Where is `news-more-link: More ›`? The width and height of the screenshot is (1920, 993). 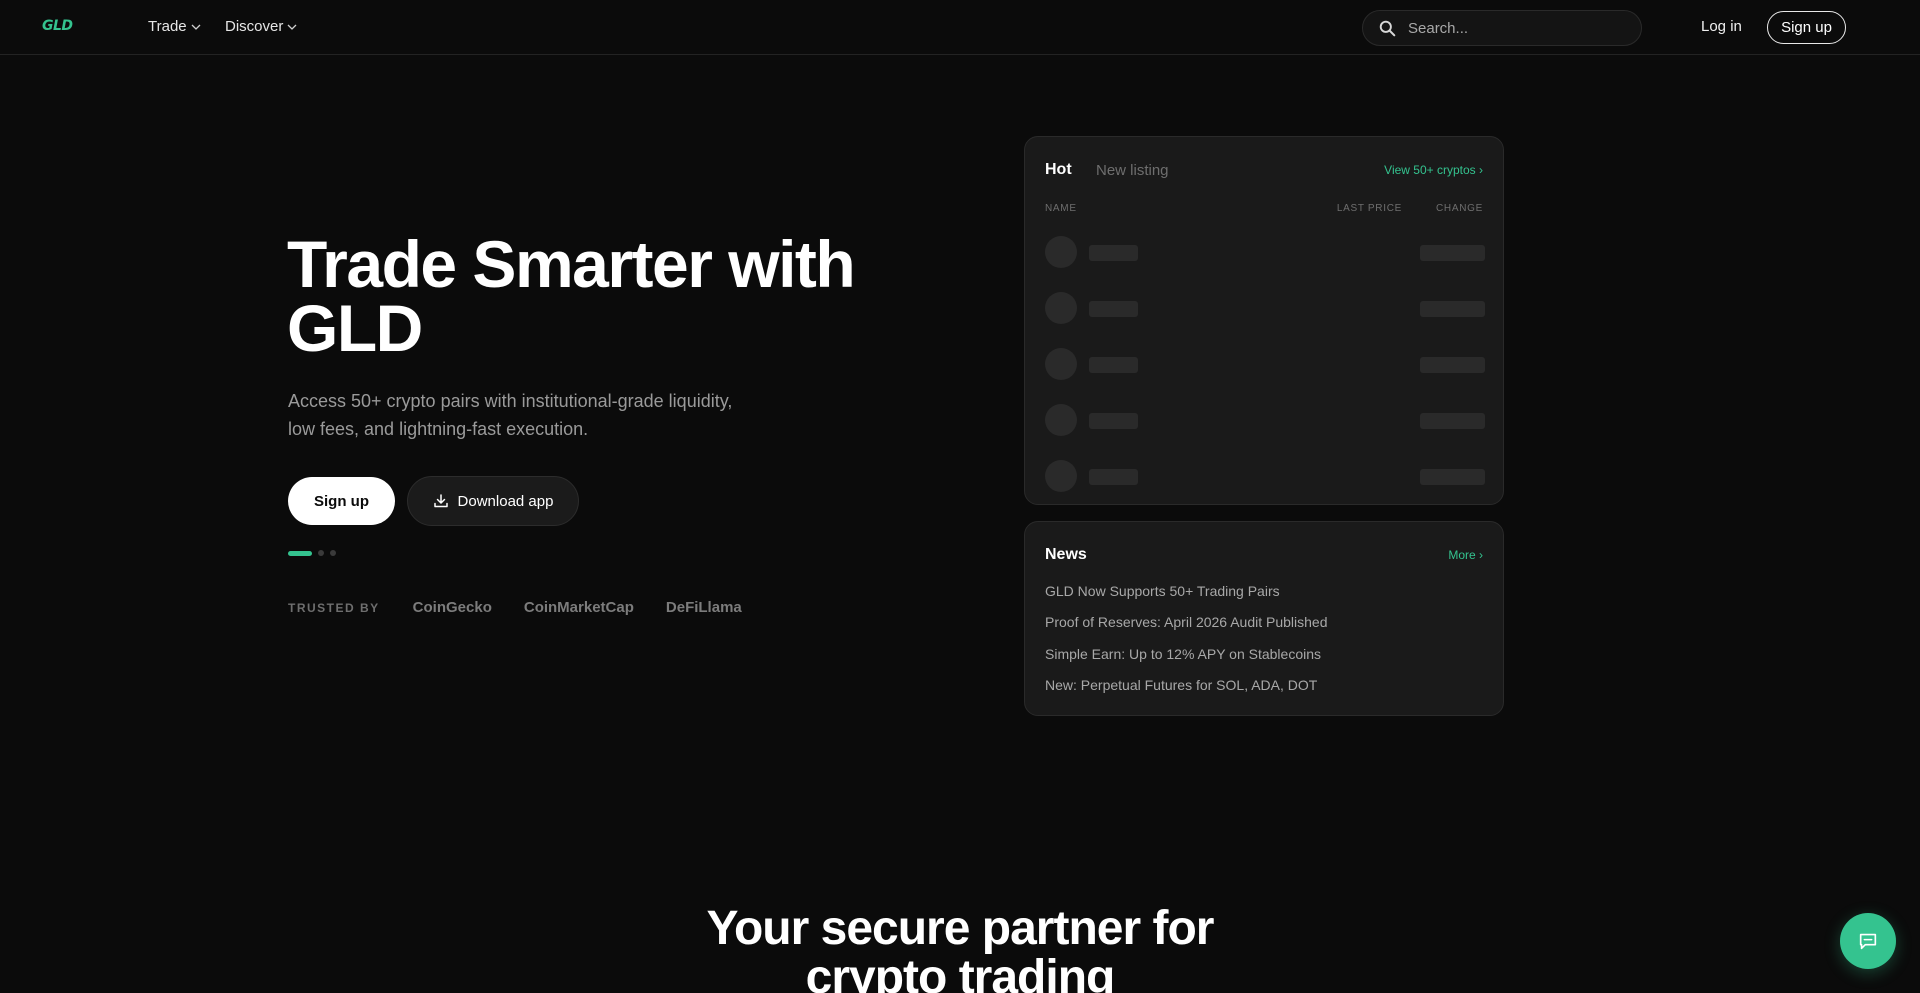 news-more-link: More › is located at coordinates (1465, 555).